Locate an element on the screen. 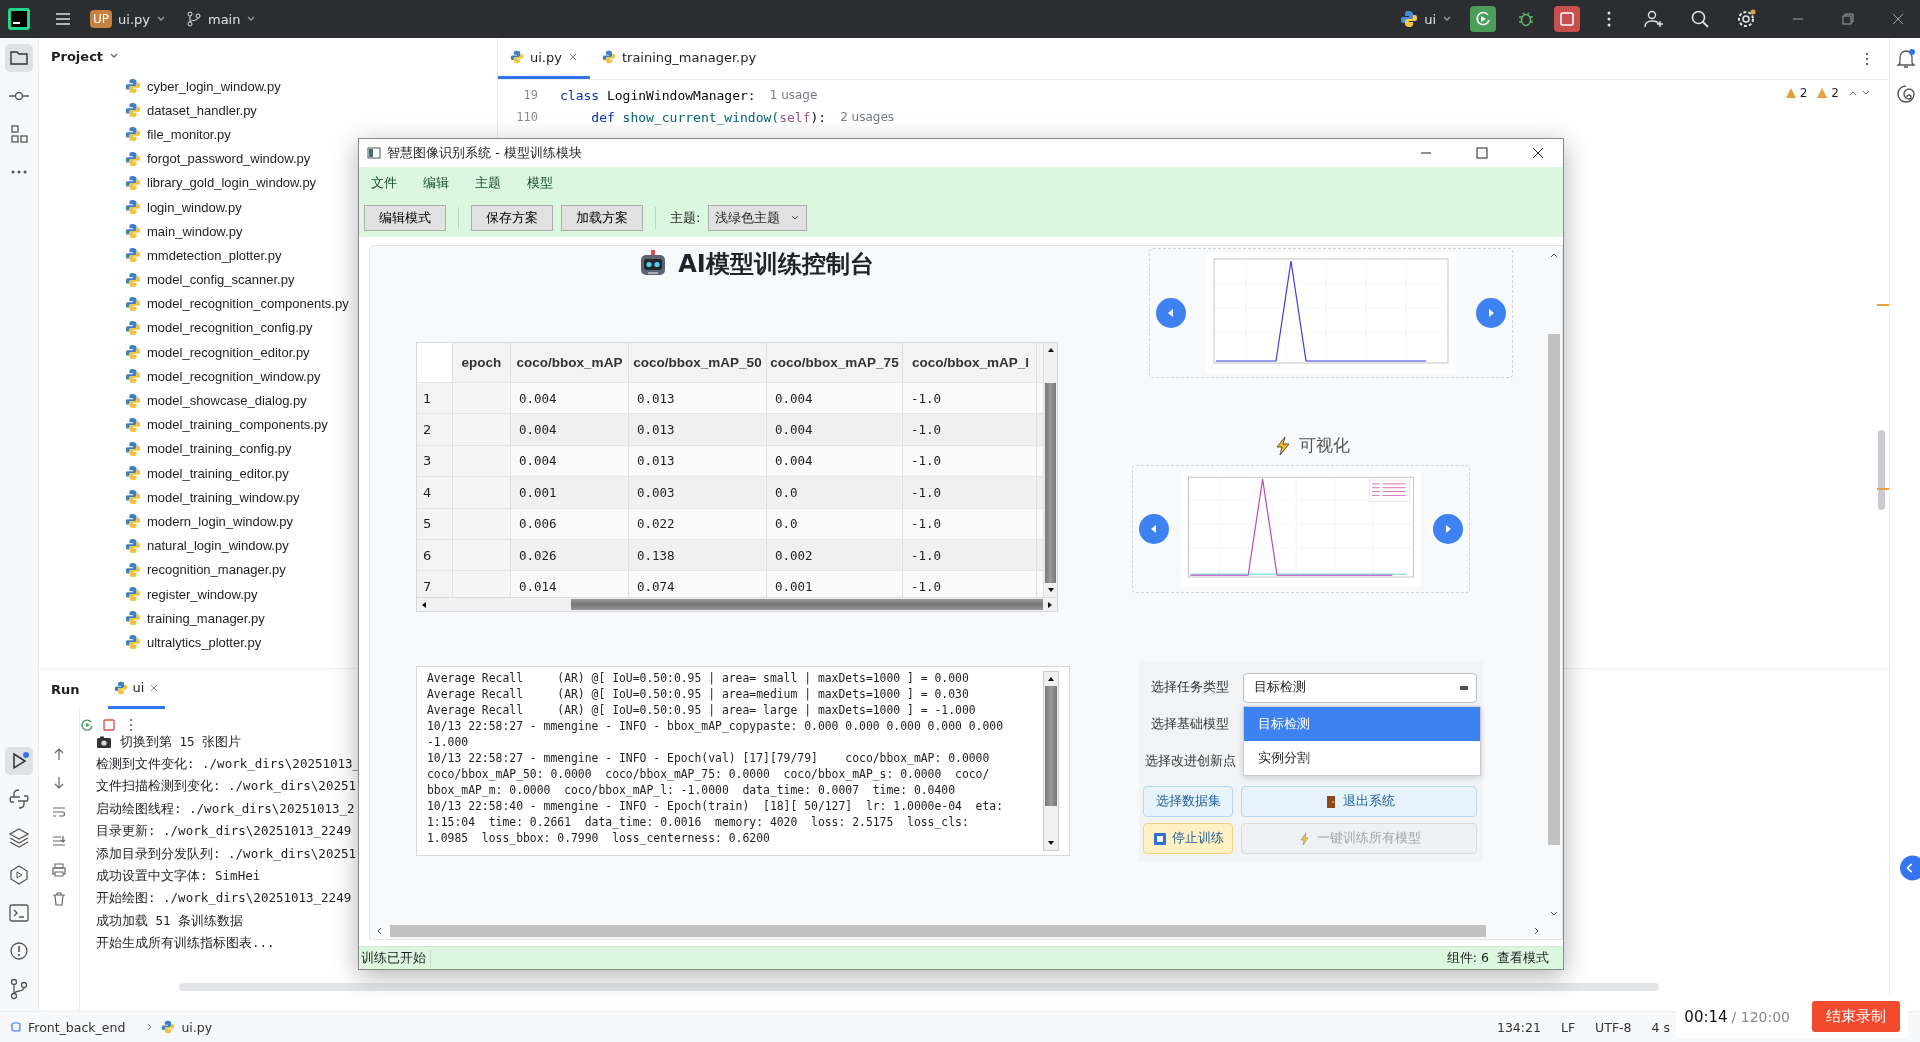 The width and height of the screenshot is (1920, 1042). column-header: coco/bbox_mAP_l is located at coordinates (970, 362).